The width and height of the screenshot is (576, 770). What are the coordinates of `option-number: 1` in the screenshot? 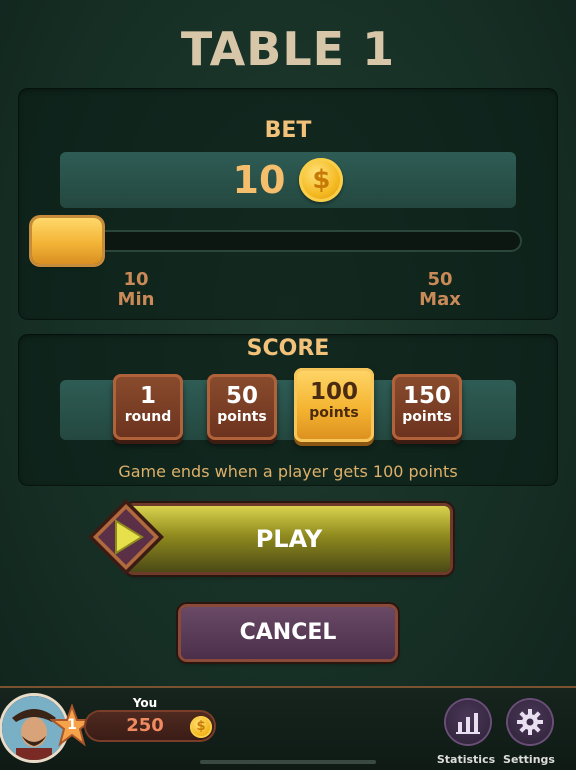 It's located at (147, 396).